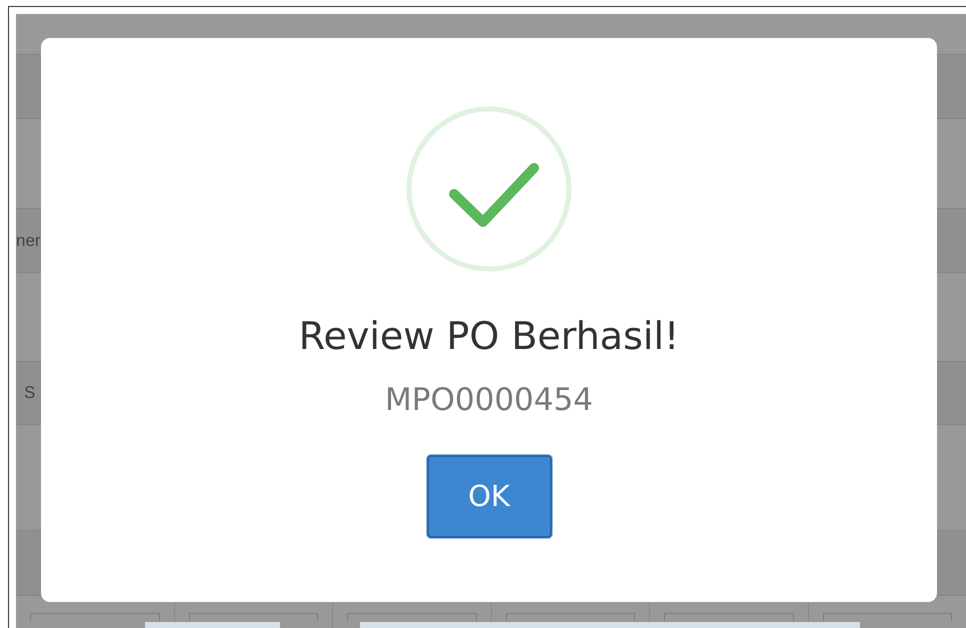  I want to click on success-check-icon, so click(489, 189).